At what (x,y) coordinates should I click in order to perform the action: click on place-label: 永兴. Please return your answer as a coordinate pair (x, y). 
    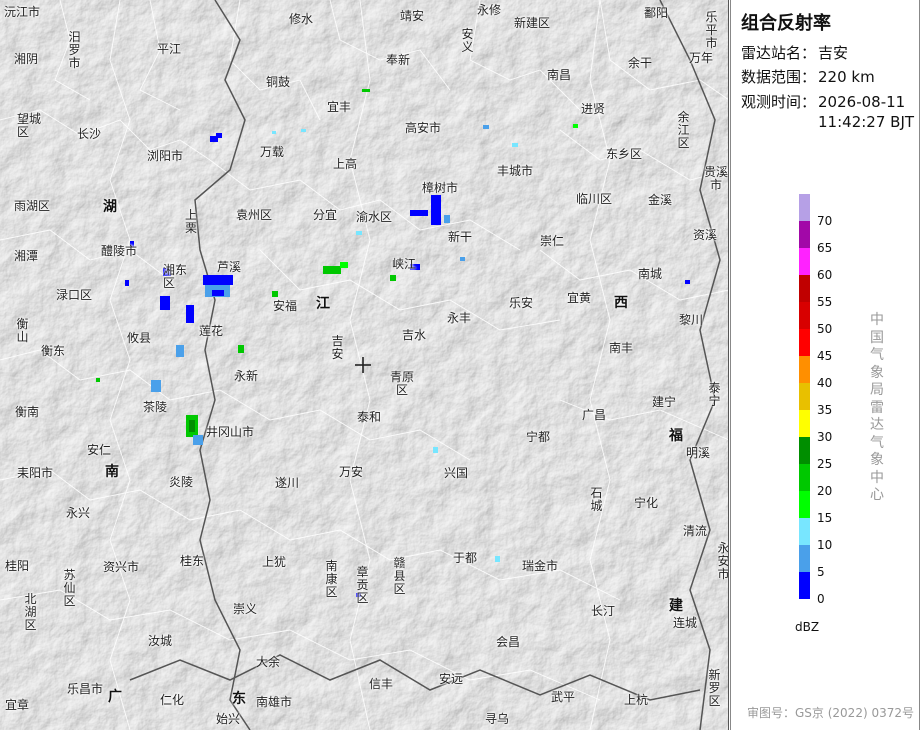
    Looking at the image, I should click on (78, 513).